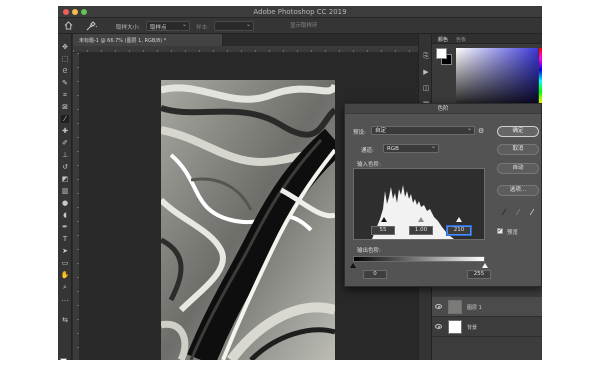 The height and width of the screenshot is (366, 600). What do you see at coordinates (518, 131) in the screenshot?
I see `ok-button: 确定` at bounding box center [518, 131].